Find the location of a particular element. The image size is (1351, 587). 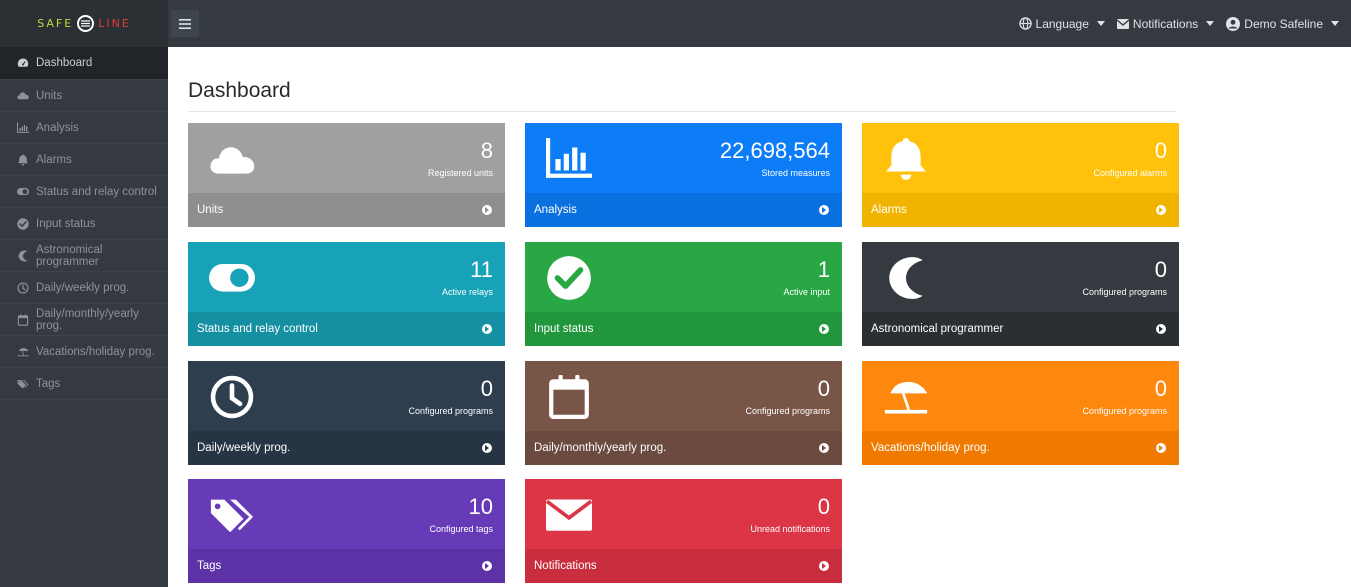

card-footer-link: Status and relay control is located at coordinates (346, 329).